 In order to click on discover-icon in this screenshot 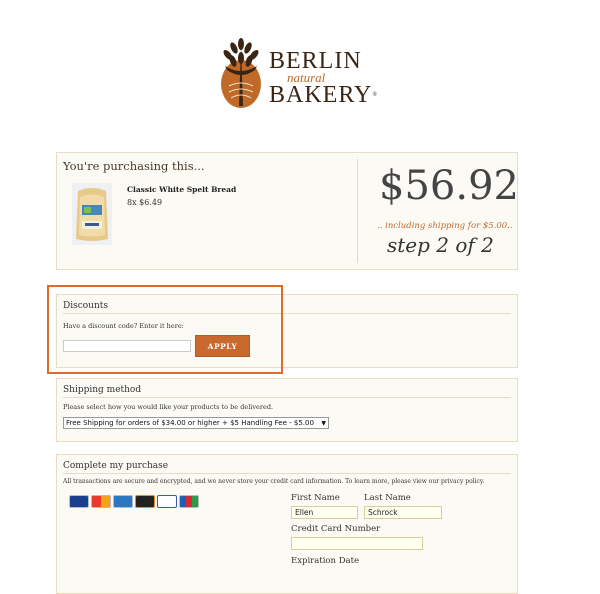, I will do `click(145, 501)`.